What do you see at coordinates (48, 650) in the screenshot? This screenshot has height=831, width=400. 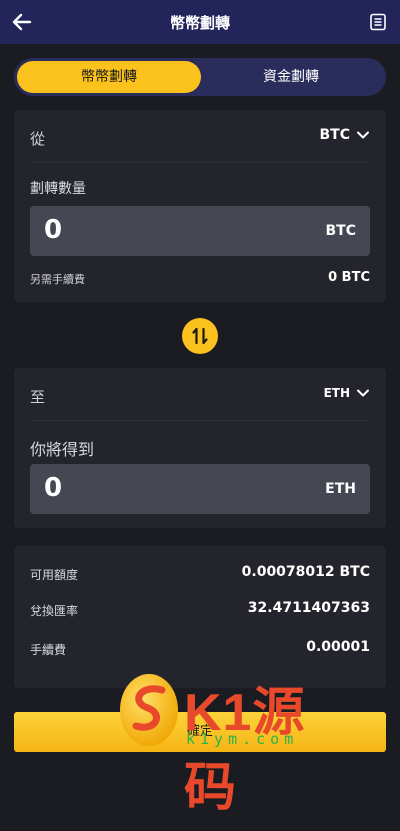 I see `fee-label: 手續費` at bounding box center [48, 650].